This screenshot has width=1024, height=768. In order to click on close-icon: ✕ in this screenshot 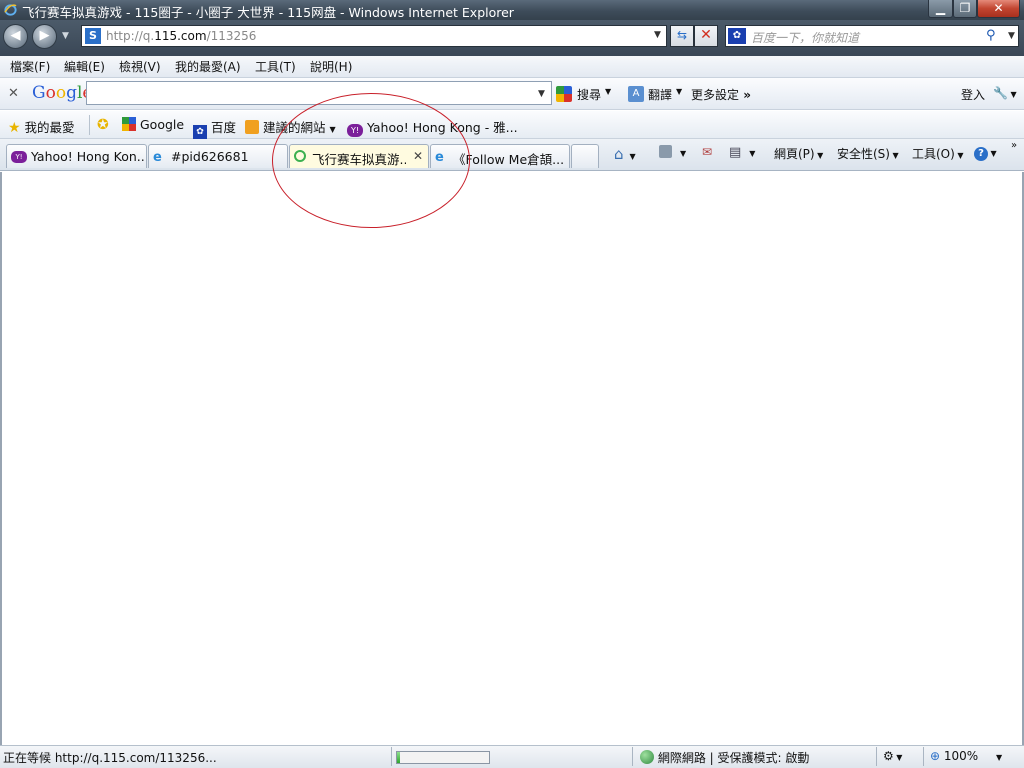, I will do `click(998, 8)`.